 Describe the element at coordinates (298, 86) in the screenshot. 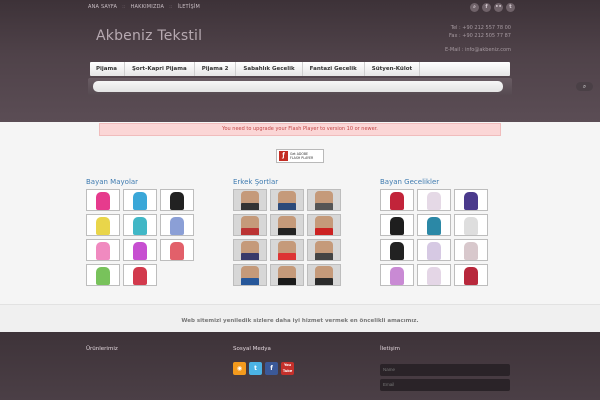

I see `search-input` at that location.